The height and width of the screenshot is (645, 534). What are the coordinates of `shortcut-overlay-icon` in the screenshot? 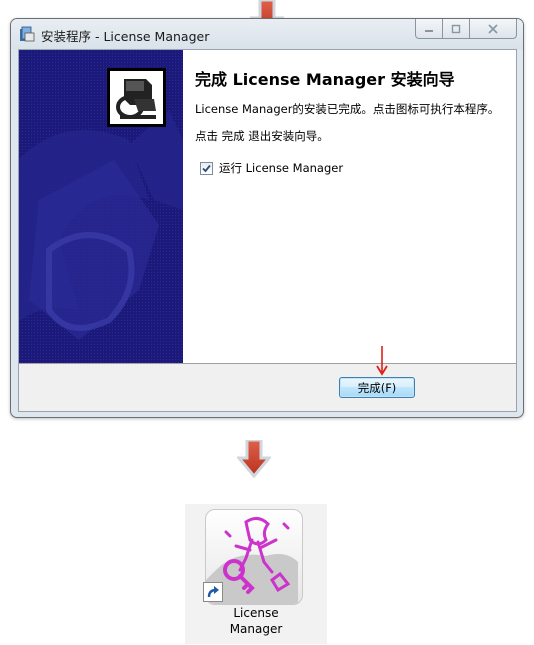 It's located at (213, 592).